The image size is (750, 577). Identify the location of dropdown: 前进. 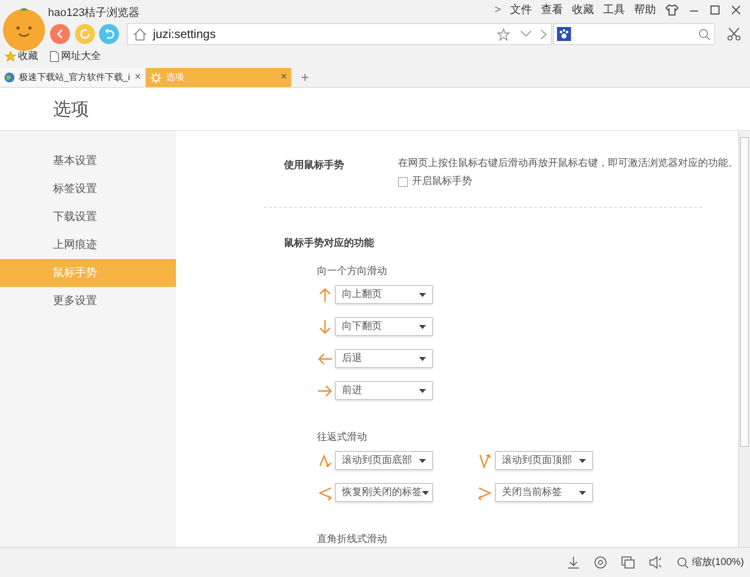
(384, 390).